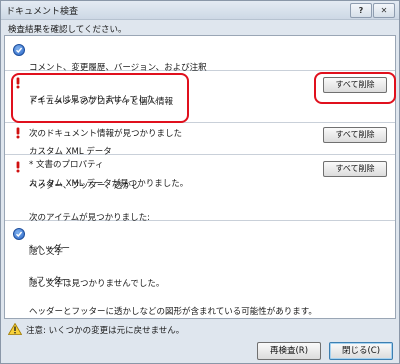  I want to click on section-heading: 隠し文字, so click(46, 252).